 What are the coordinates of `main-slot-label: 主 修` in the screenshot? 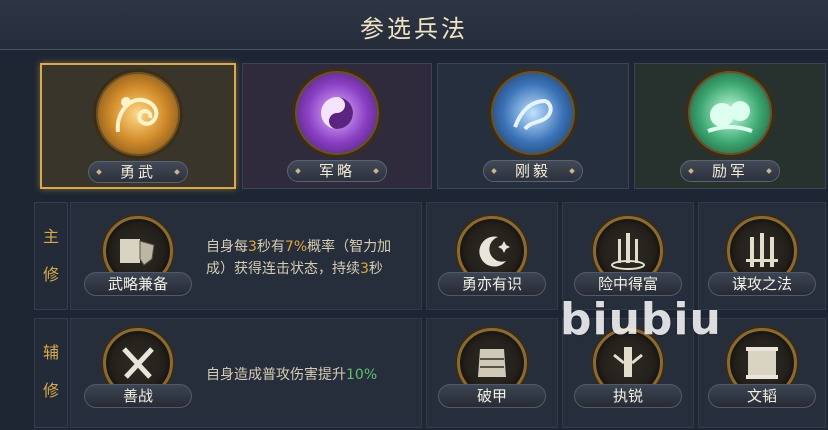 It's located at (51, 256).